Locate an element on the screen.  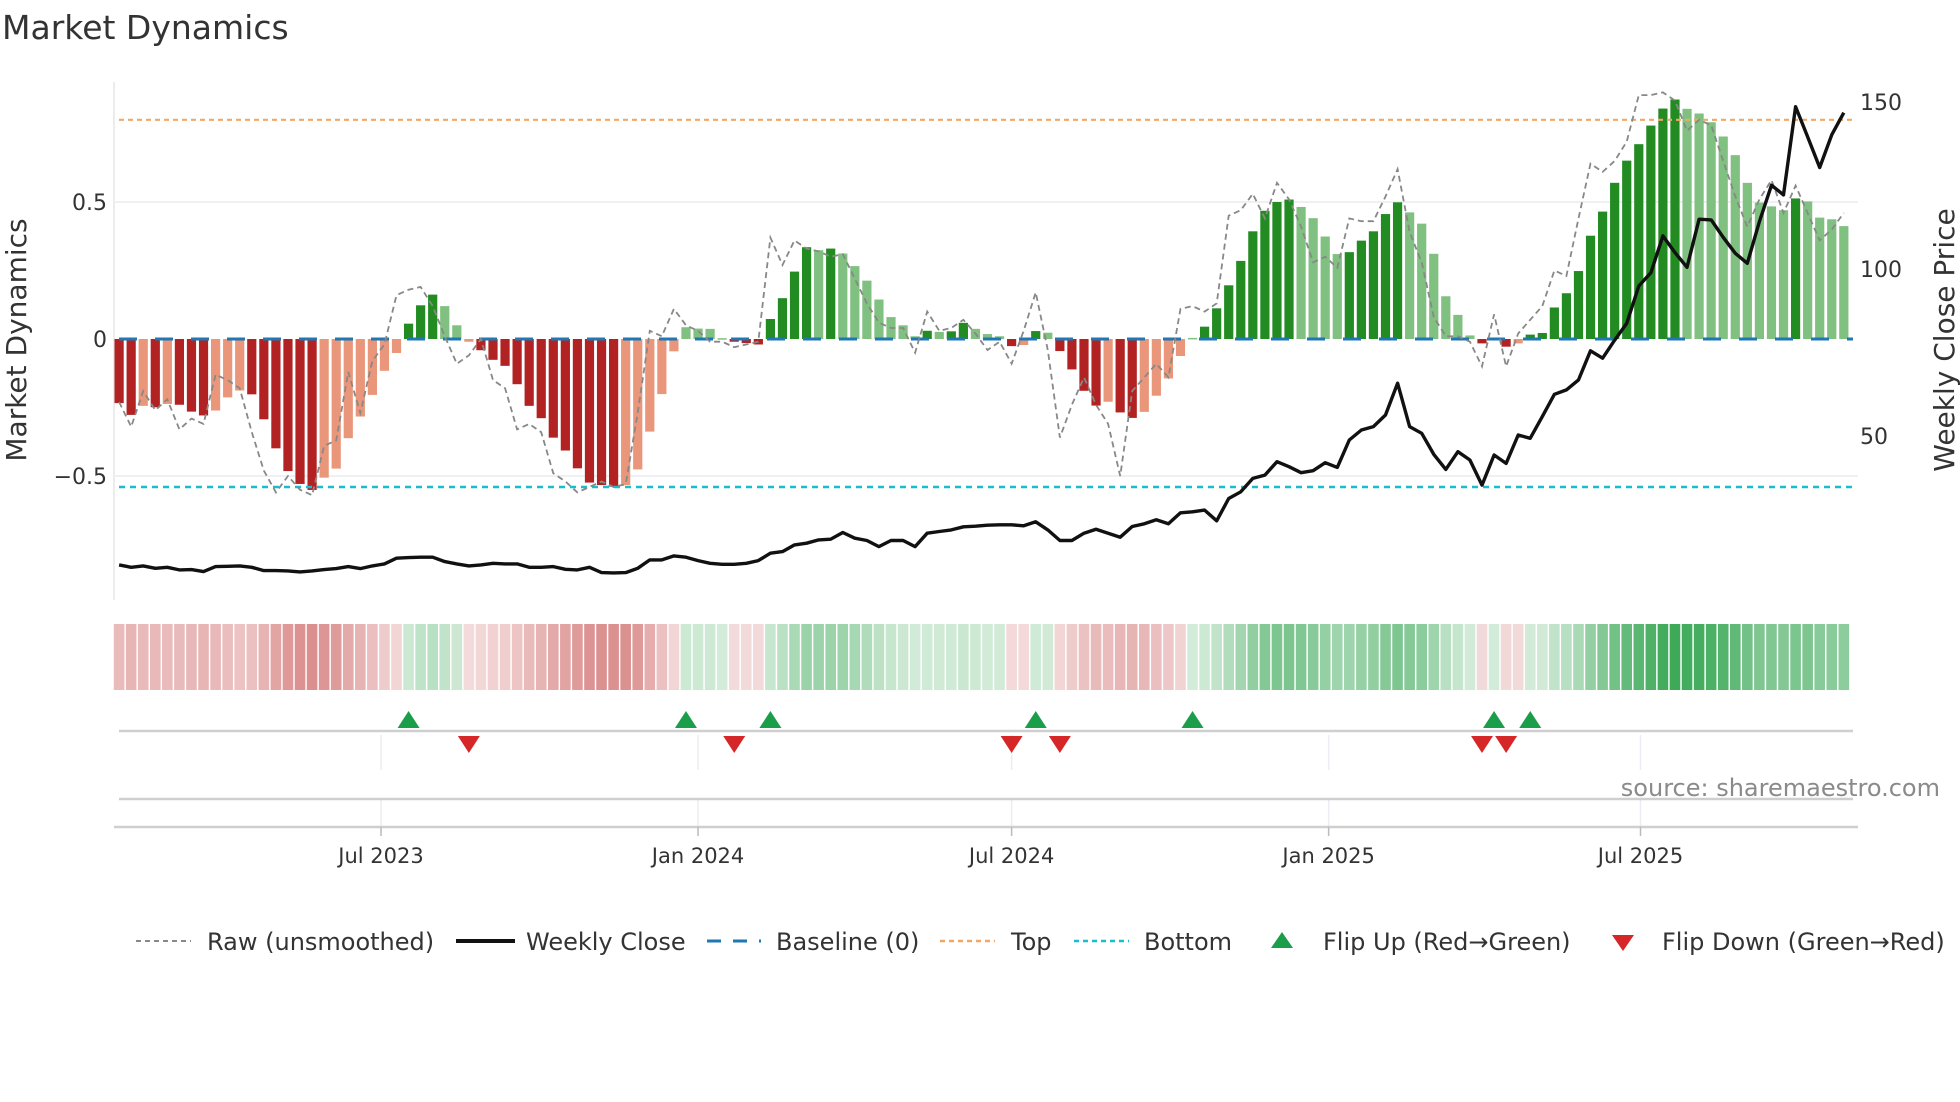
legend-baseline-label: Baseline (0) is located at coordinates (847, 942).